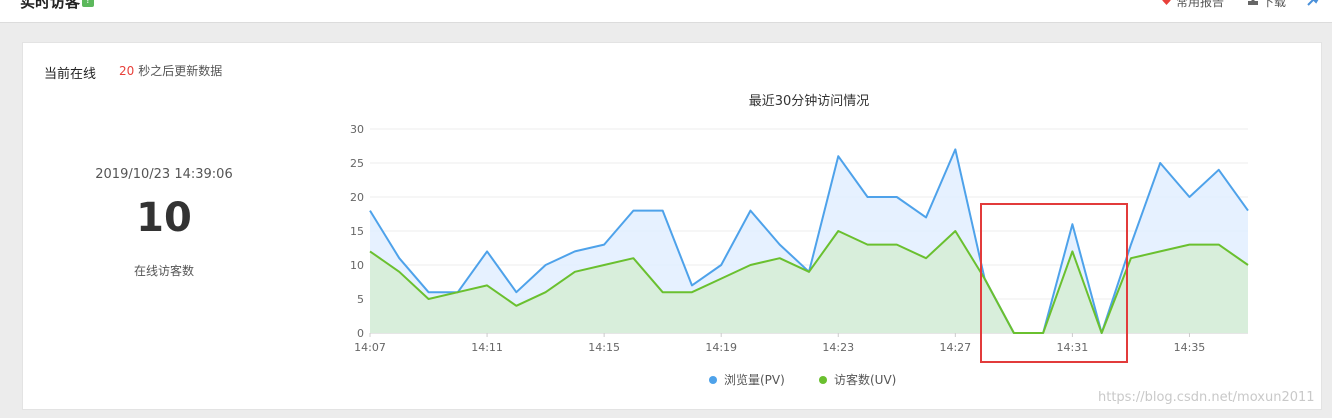 The width and height of the screenshot is (1332, 418). What do you see at coordinates (823, 380) in the screenshot?
I see `legend-uv-marker` at bounding box center [823, 380].